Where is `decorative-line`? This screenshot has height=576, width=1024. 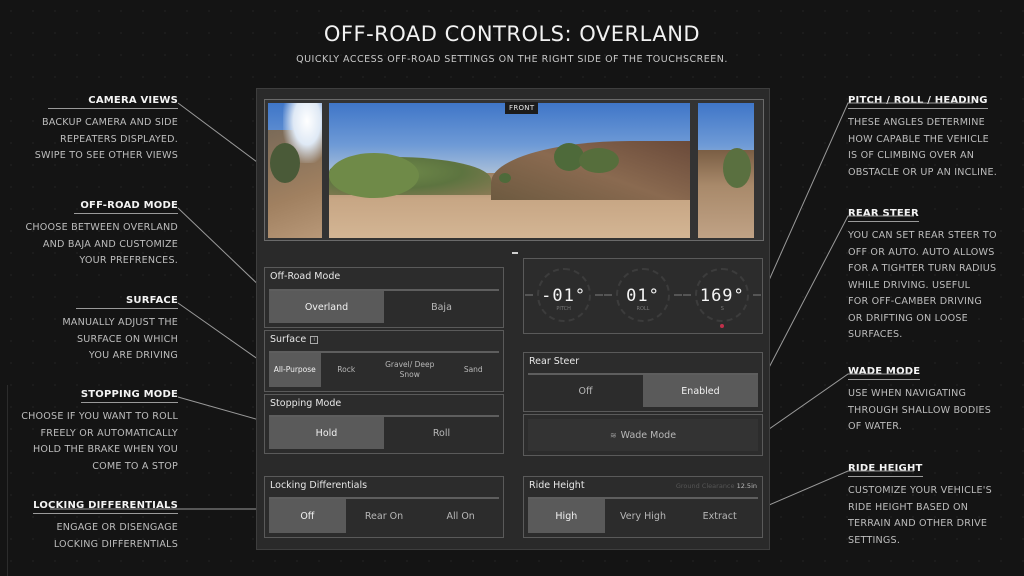 decorative-line is located at coordinates (7, 480).